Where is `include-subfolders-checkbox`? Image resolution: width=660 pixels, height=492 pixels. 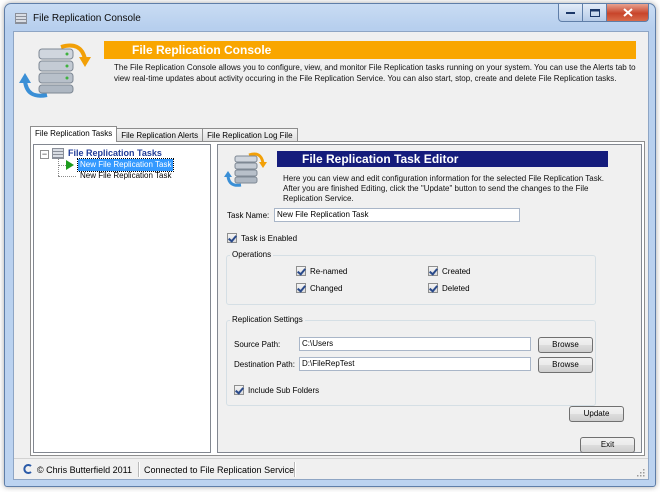 include-subfolders-checkbox is located at coordinates (239, 390).